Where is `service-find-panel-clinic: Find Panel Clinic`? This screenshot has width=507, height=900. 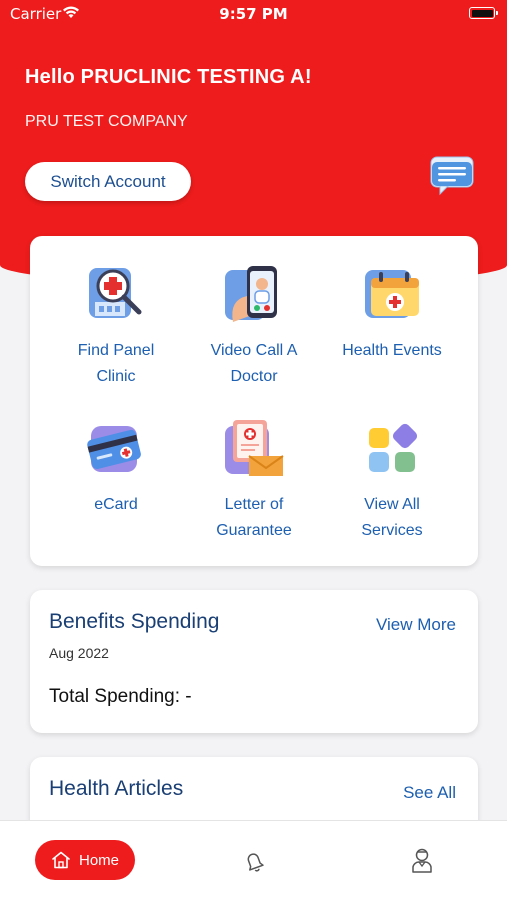 service-find-panel-clinic: Find Panel Clinic is located at coordinates (116, 327).